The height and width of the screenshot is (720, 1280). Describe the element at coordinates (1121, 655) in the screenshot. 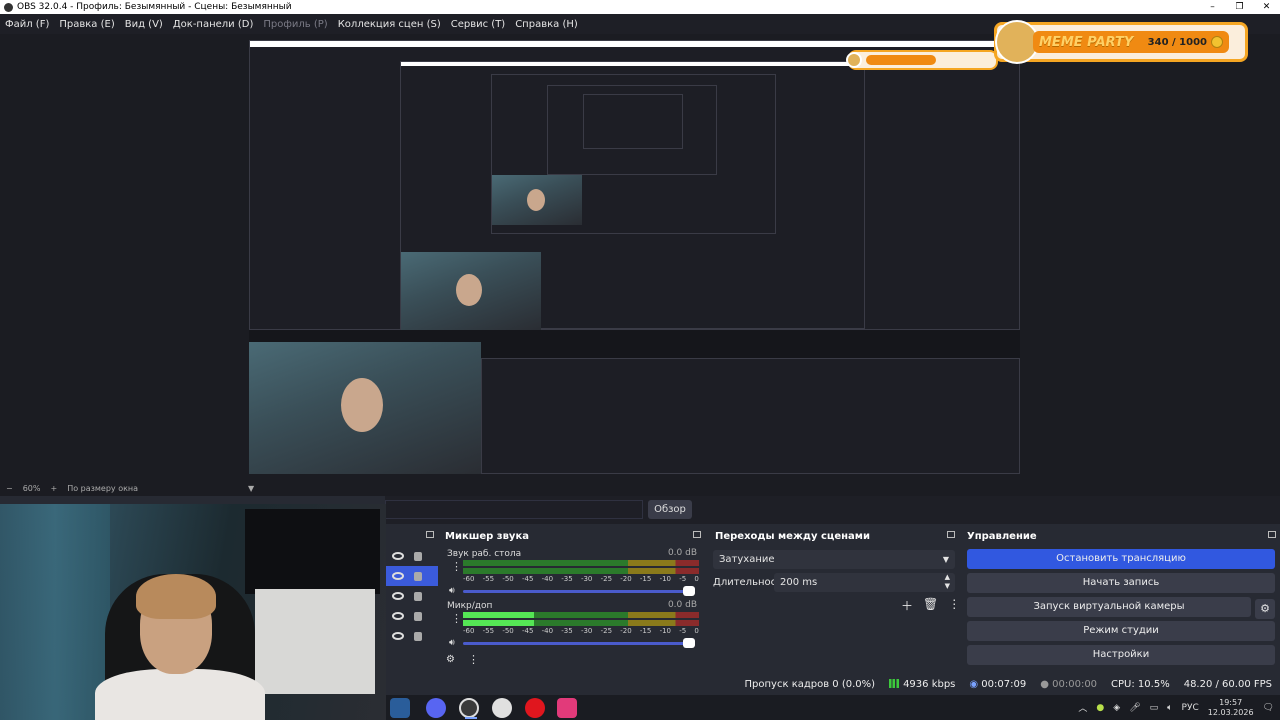

I see `settings-button: Настройки` at that location.